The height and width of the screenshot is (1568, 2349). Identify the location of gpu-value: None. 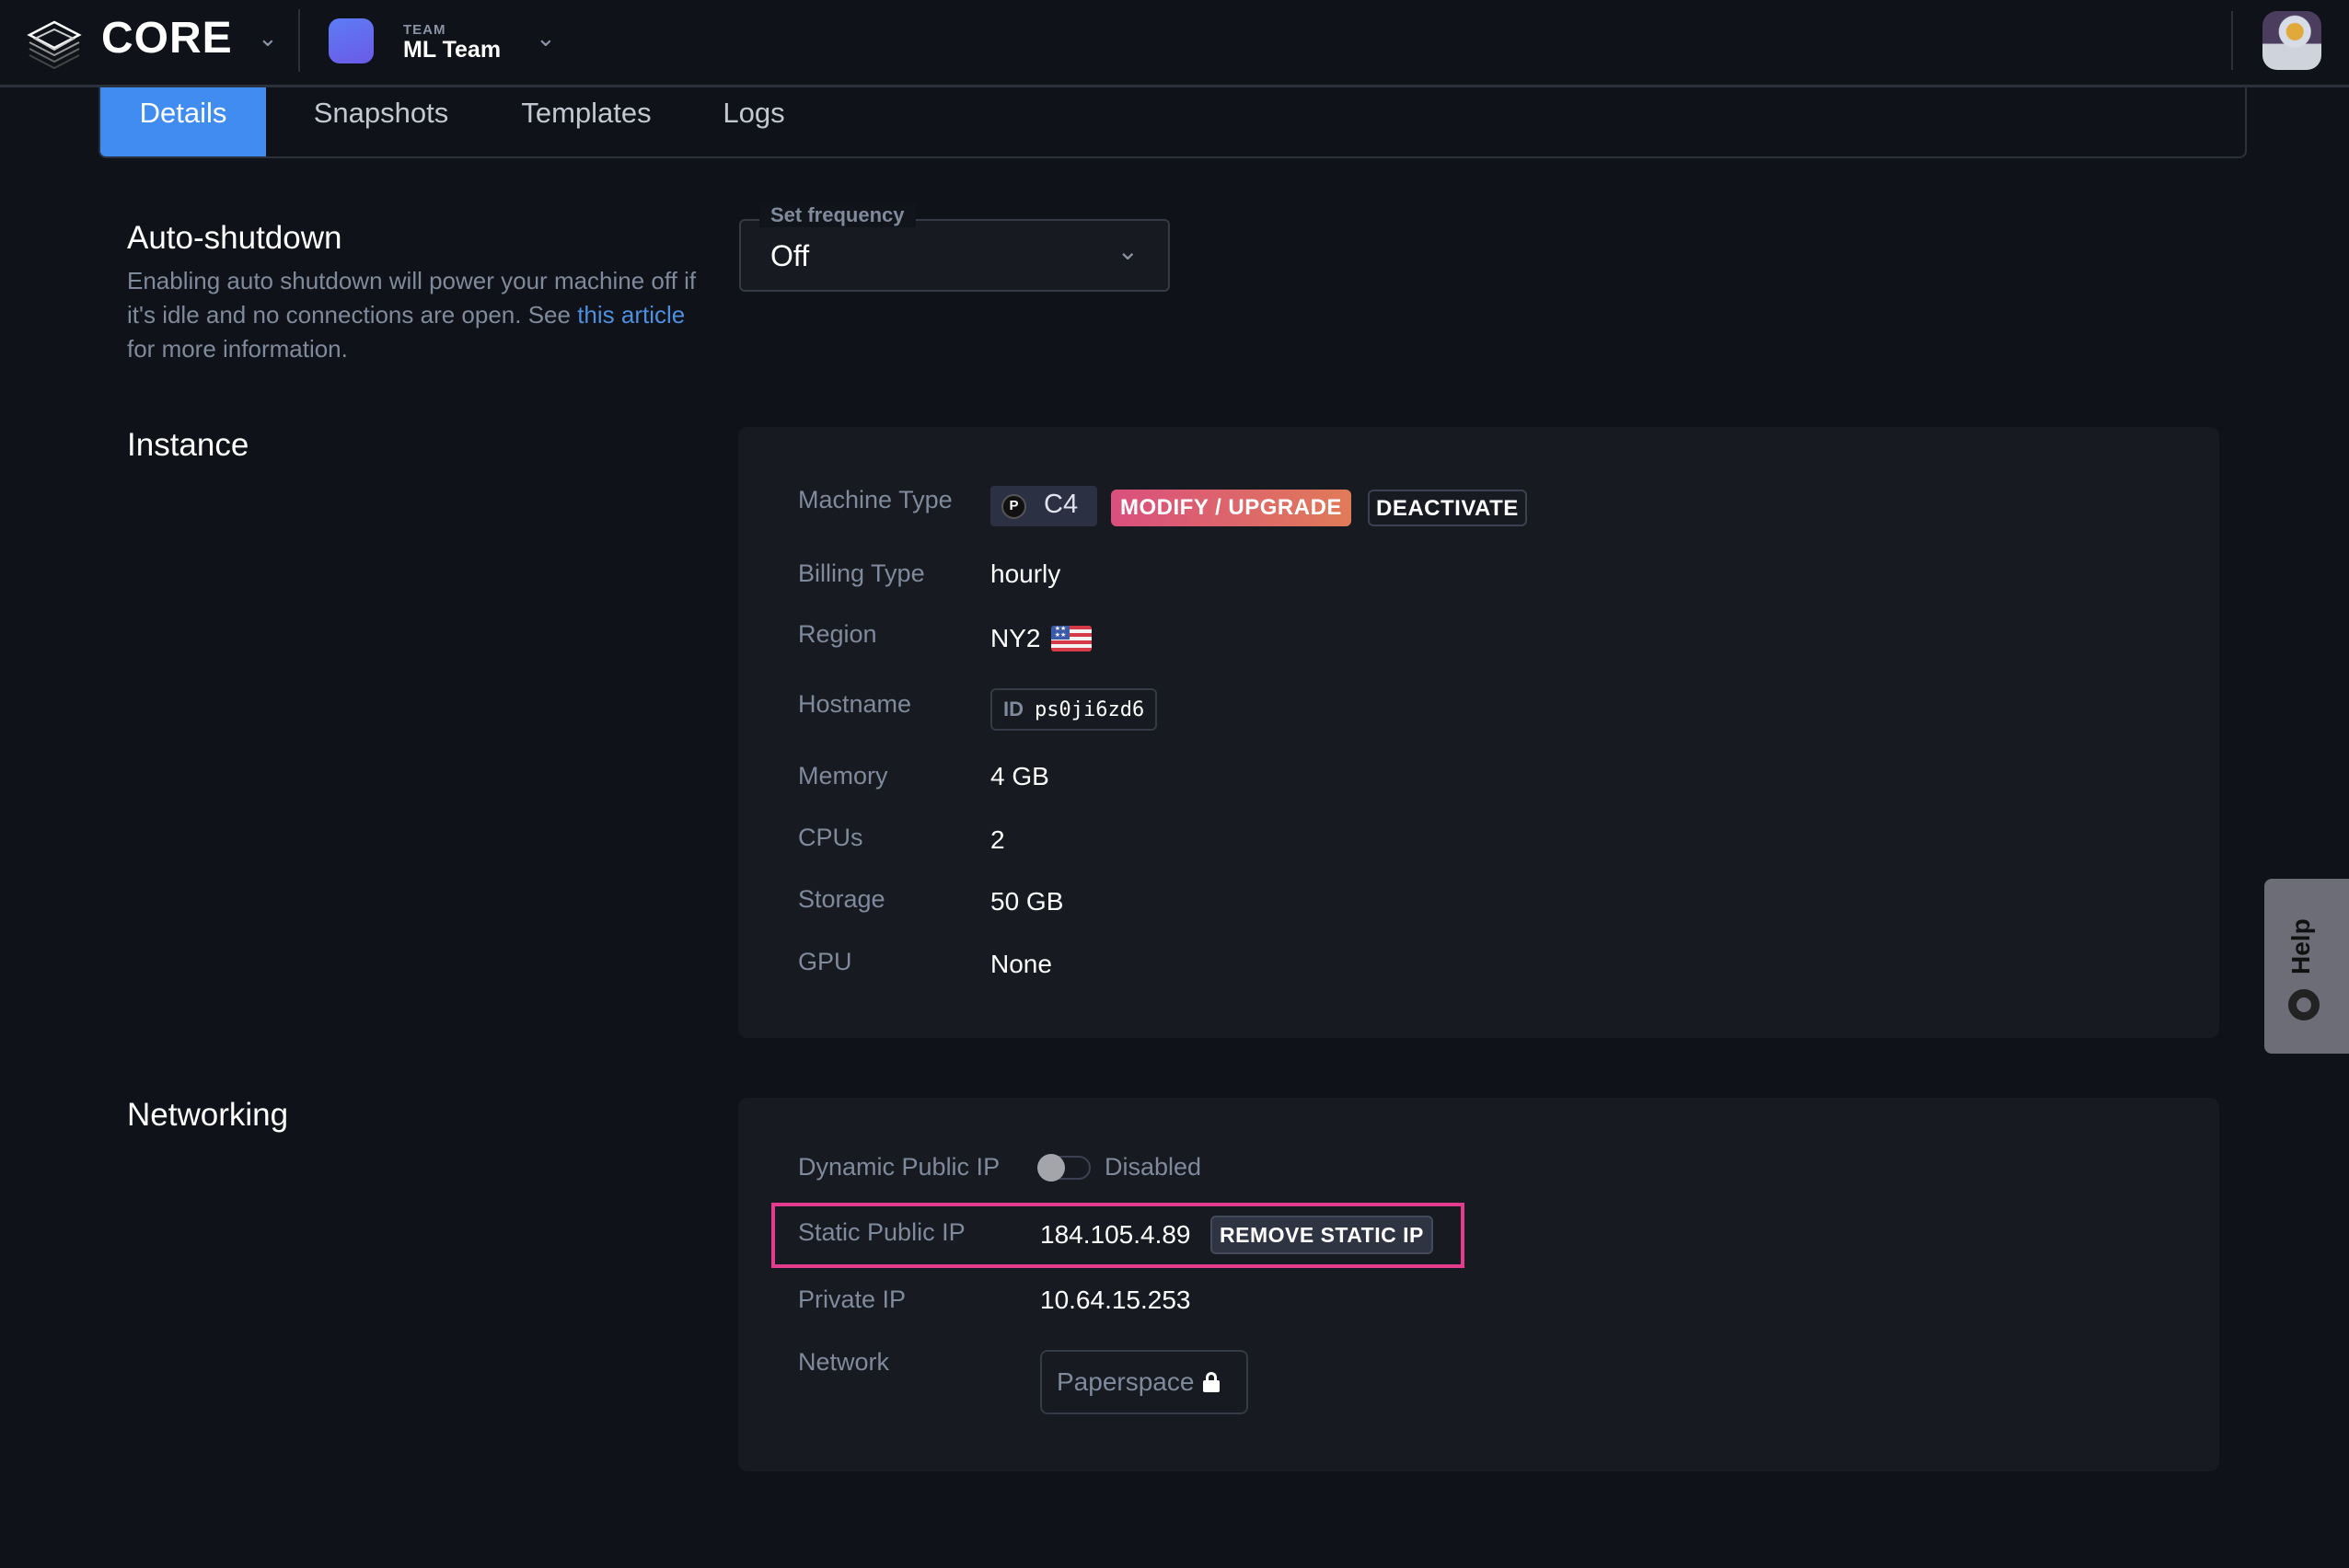
(1021, 964).